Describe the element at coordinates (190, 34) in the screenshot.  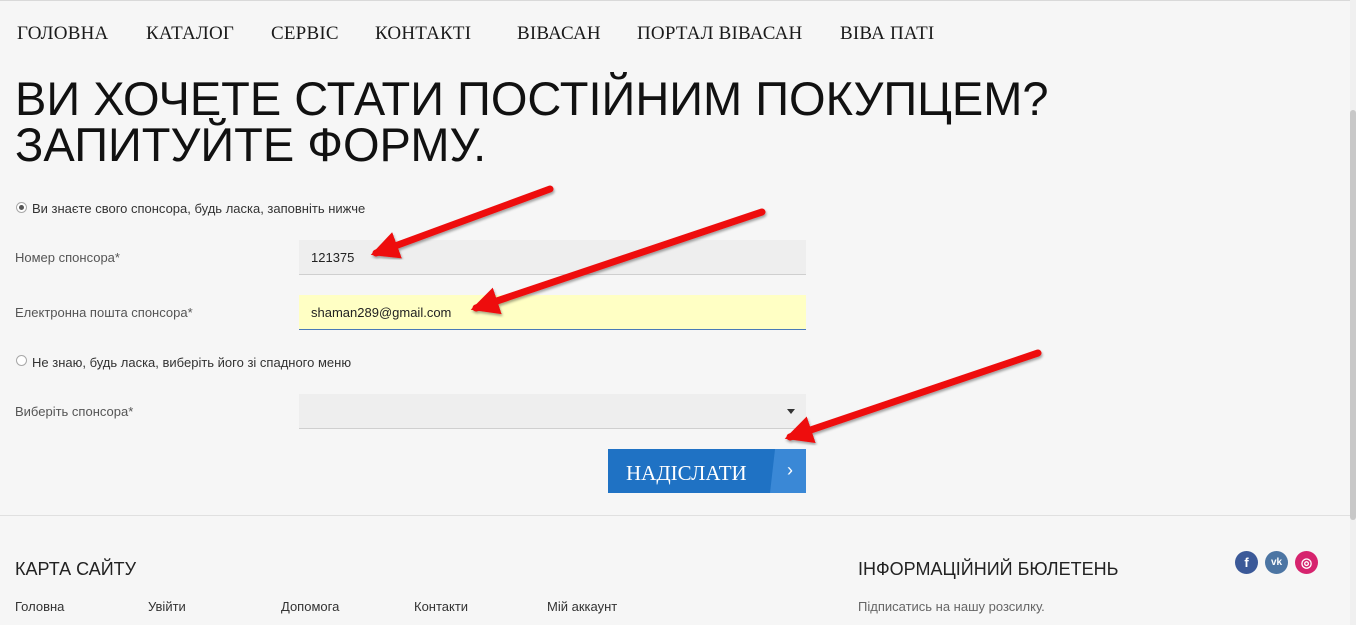
I see `nav-item-catalog: КАТАЛОГ` at that location.